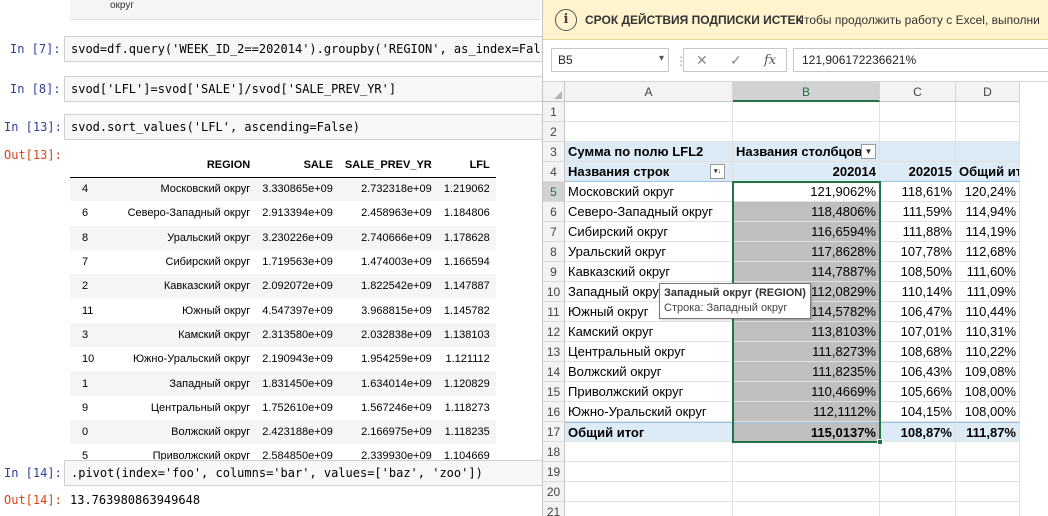  I want to click on pivot-column-header: Общий итог, so click(988, 172).